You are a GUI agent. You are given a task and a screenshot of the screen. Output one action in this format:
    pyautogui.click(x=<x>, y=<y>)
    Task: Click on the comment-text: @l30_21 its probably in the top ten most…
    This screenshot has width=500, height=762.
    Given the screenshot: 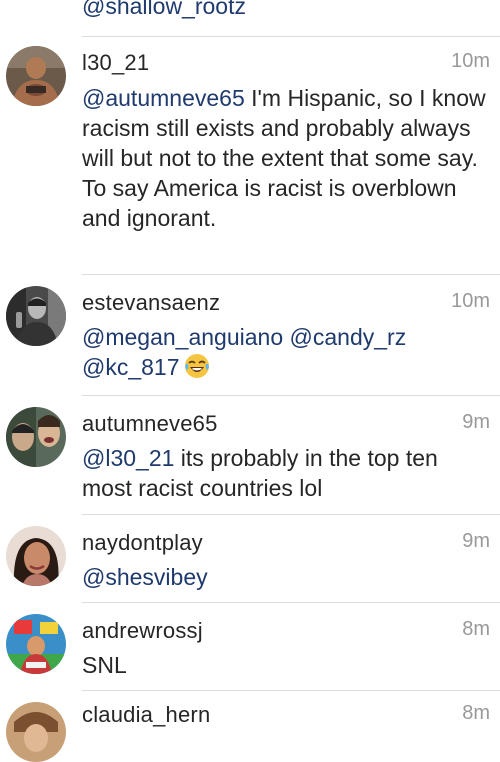 What is the action you would take?
    pyautogui.click(x=286, y=473)
    